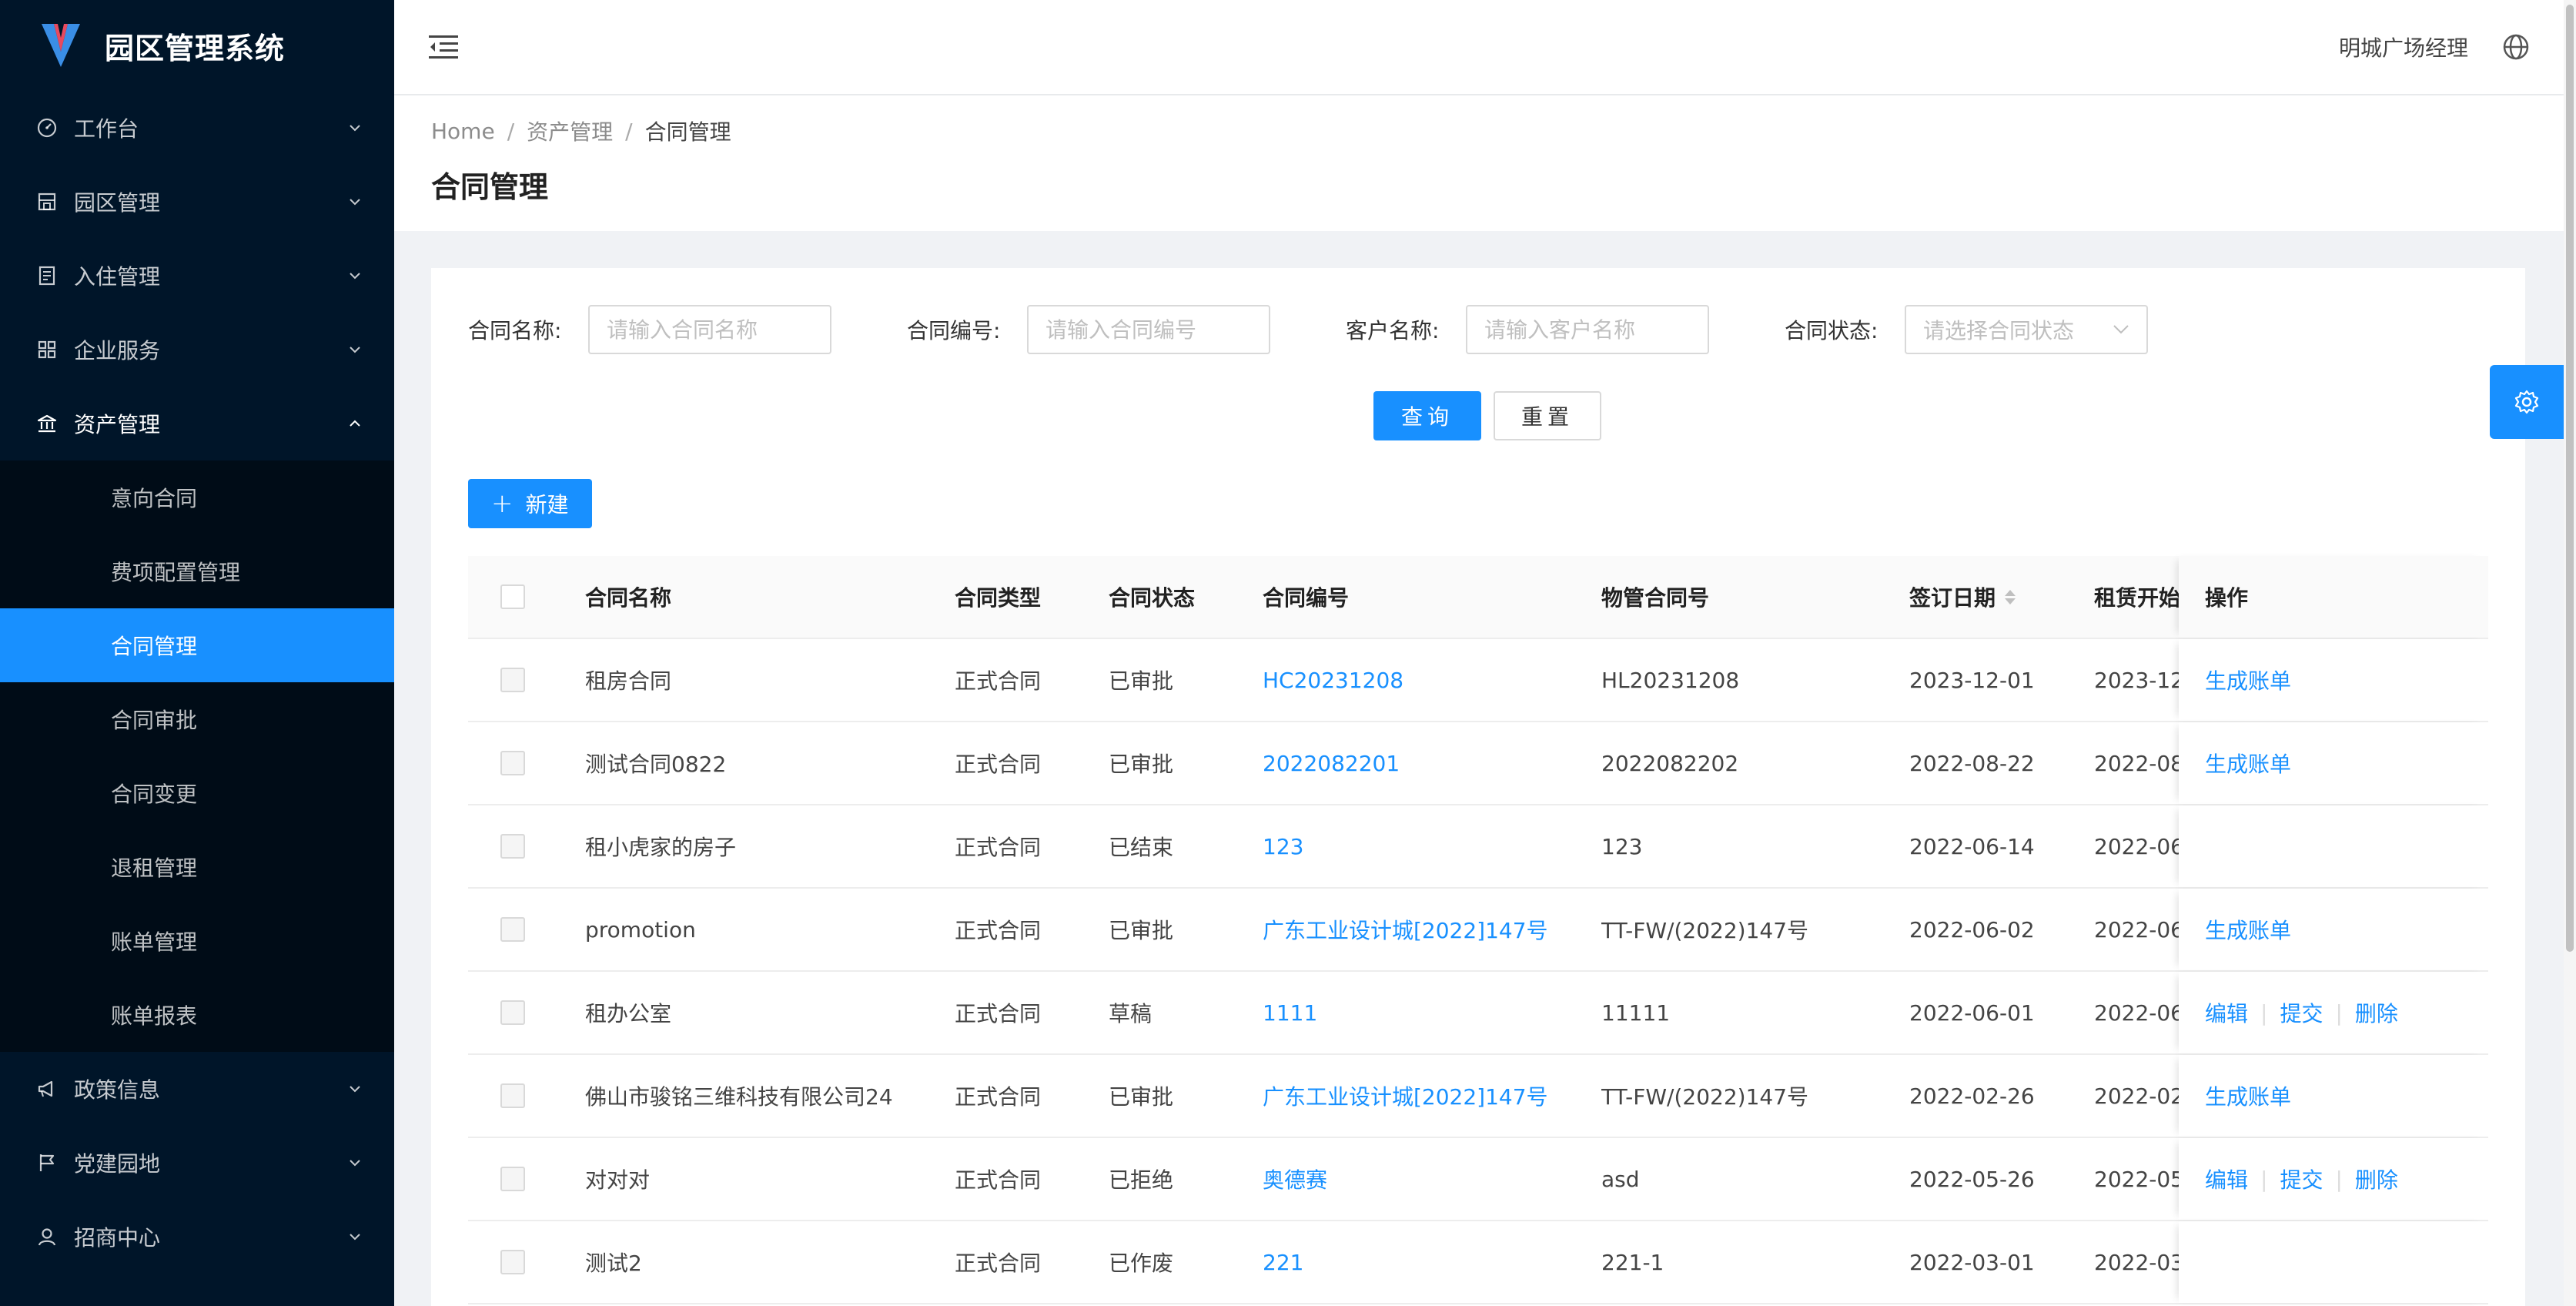 The height and width of the screenshot is (1306, 2576). What do you see at coordinates (197, 497) in the screenshot?
I see `submenu-item: 意向合同` at bounding box center [197, 497].